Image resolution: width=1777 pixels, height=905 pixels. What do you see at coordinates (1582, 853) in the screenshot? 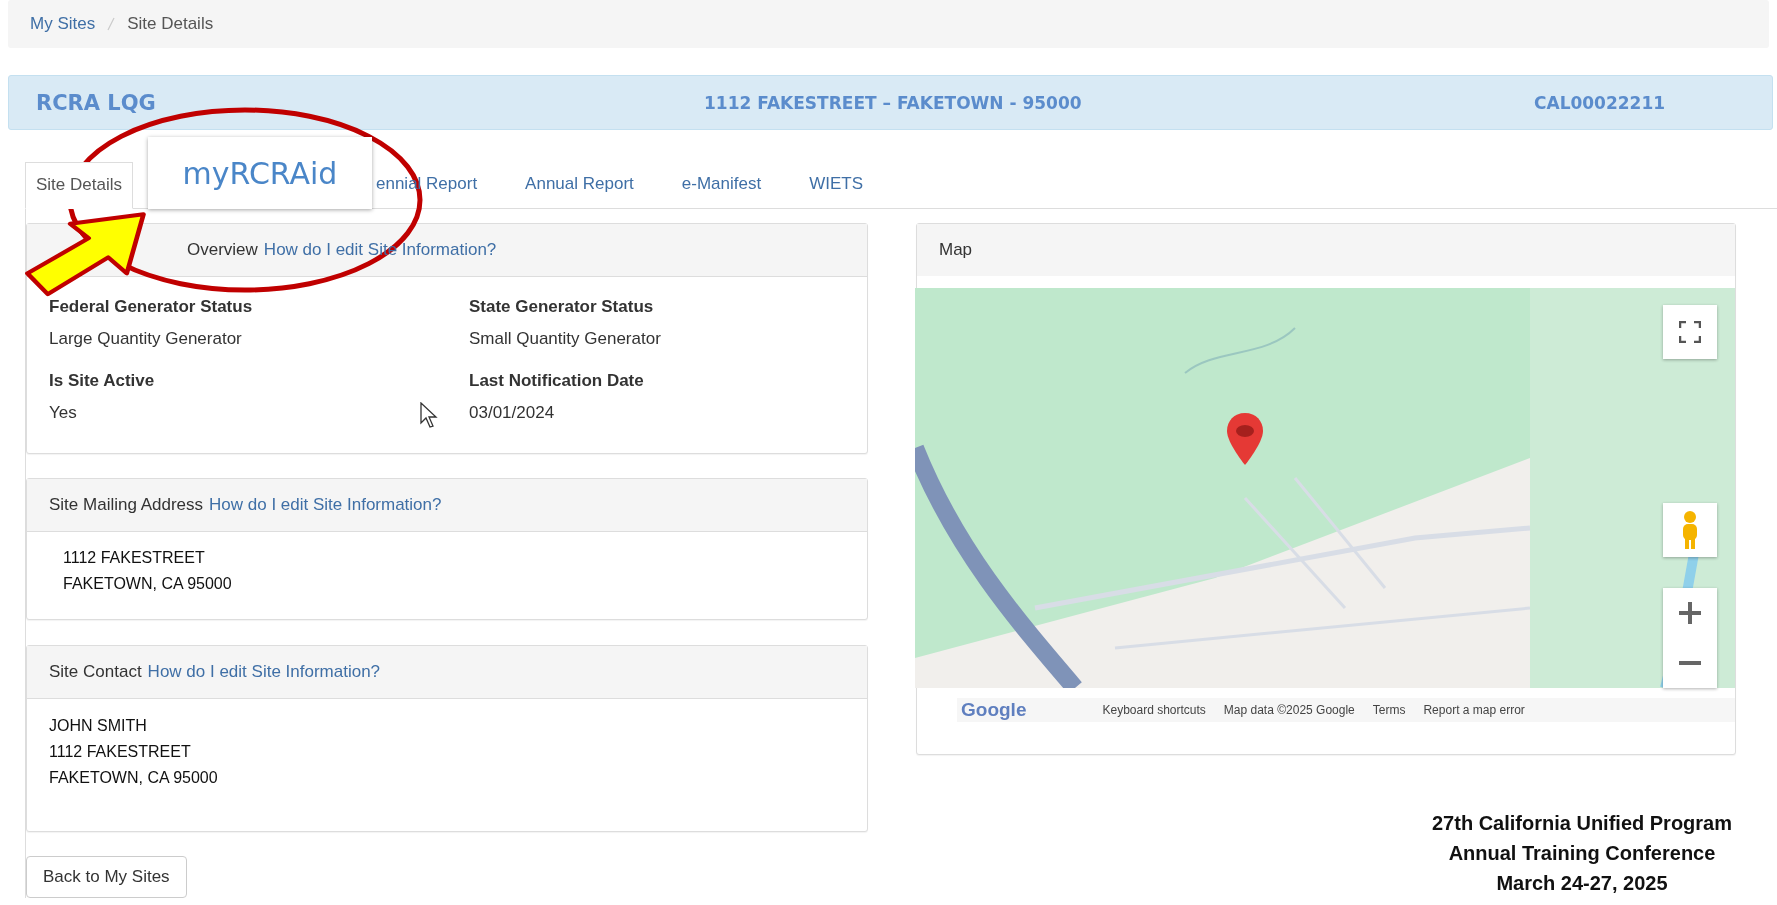
I see `conference-caption: Annual Training Conference` at bounding box center [1582, 853].